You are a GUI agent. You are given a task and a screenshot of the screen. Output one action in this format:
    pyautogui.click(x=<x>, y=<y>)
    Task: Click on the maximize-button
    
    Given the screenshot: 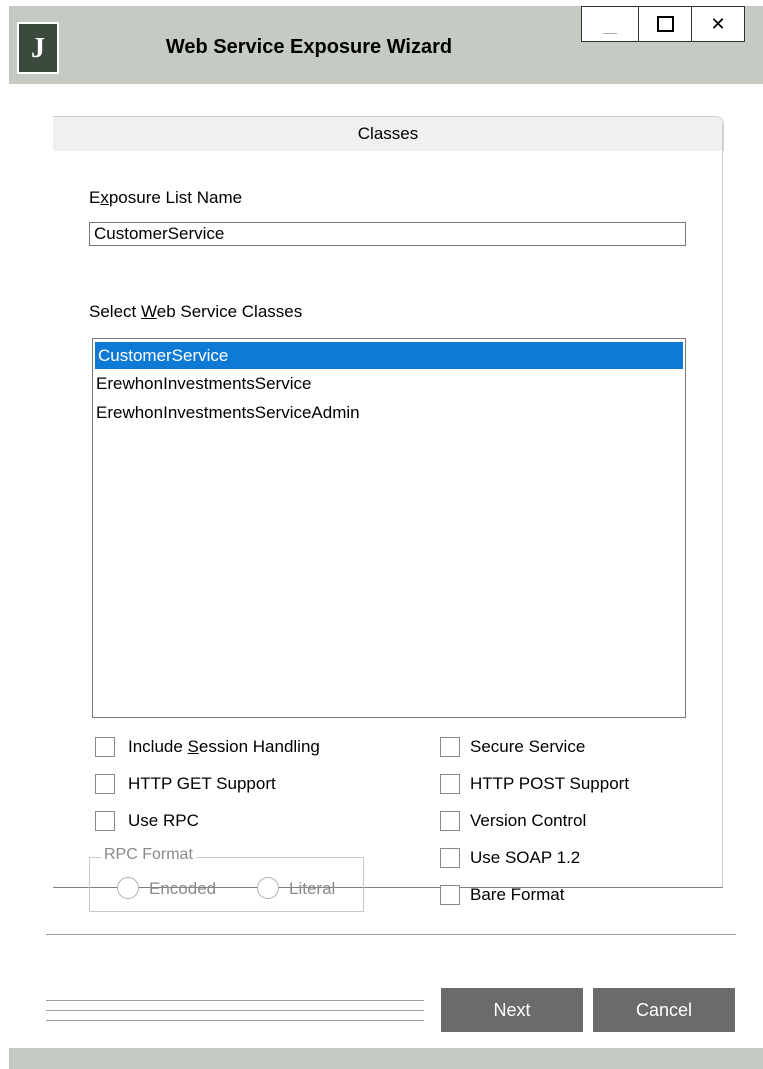 What is the action you would take?
    pyautogui.click(x=665, y=24)
    